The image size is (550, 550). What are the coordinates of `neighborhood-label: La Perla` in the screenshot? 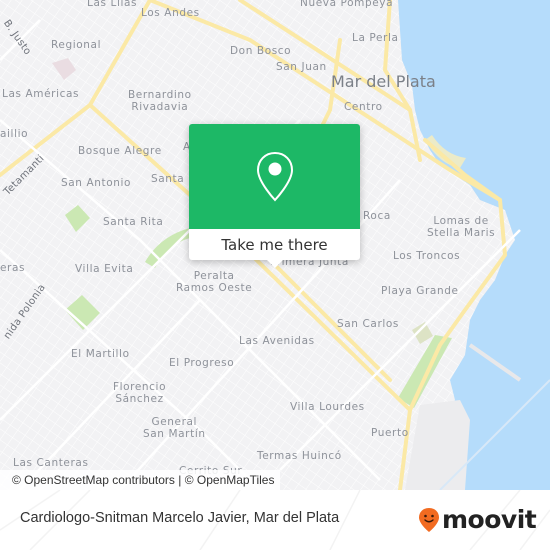 It's located at (375, 38).